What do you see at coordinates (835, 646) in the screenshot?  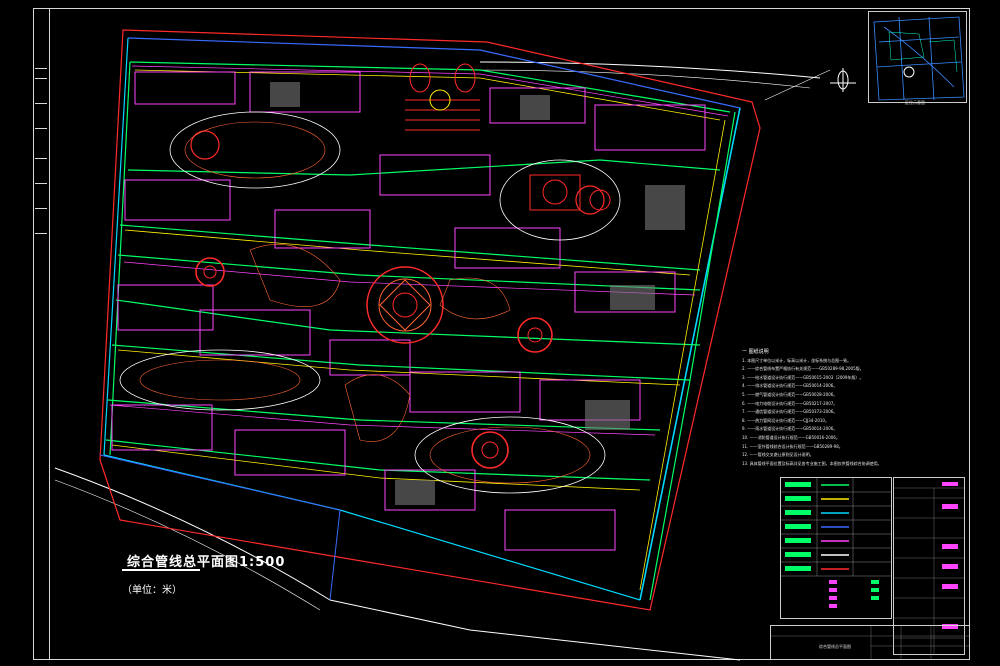 I see `titleblock-label: 综合管线总平面图` at bounding box center [835, 646].